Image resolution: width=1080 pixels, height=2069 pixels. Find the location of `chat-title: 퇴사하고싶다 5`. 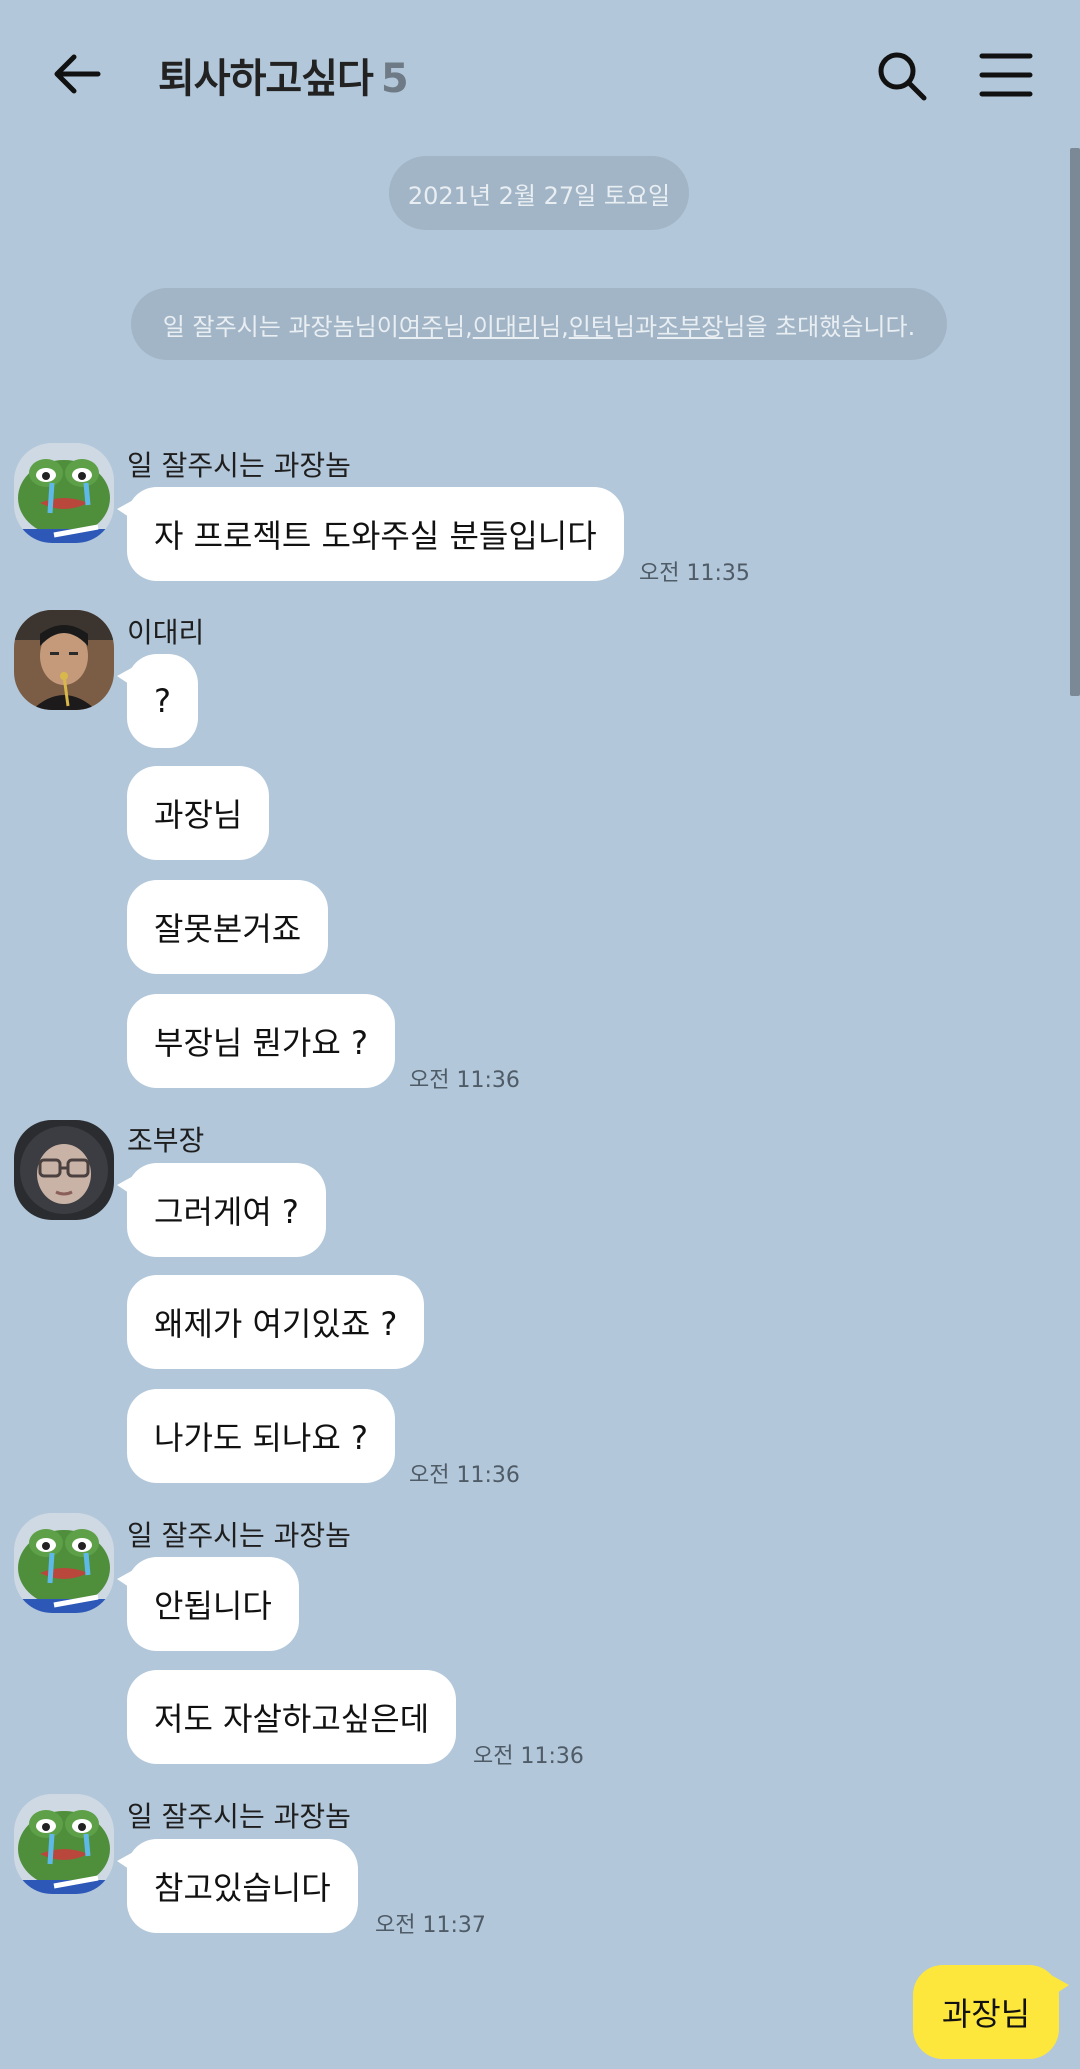

chat-title: 퇴사하고싶다 5 is located at coordinates (283, 75).